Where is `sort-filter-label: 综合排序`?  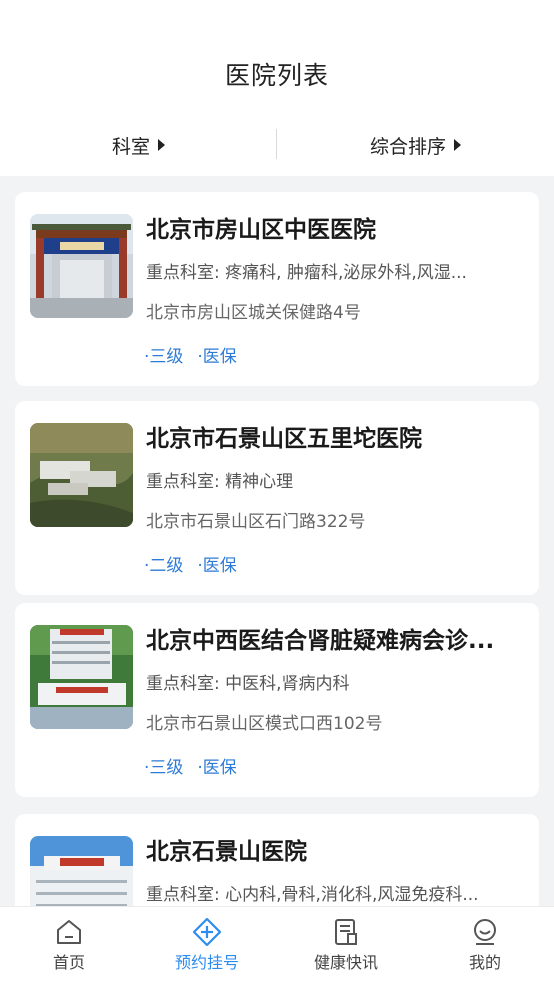
sort-filter-label: 综合排序 is located at coordinates (408, 146).